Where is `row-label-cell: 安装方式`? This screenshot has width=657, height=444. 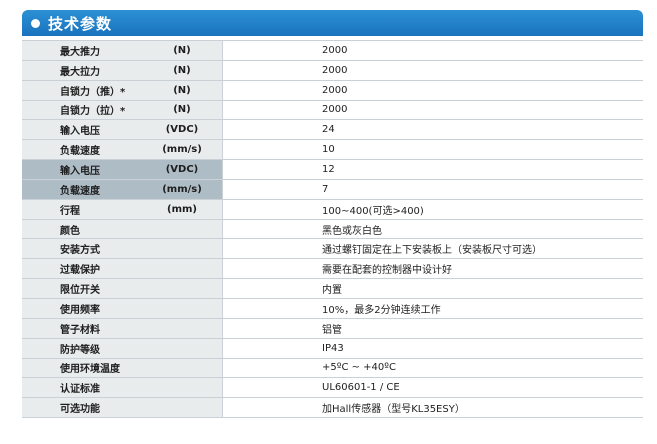
row-label-cell: 安装方式 is located at coordinates (122, 249).